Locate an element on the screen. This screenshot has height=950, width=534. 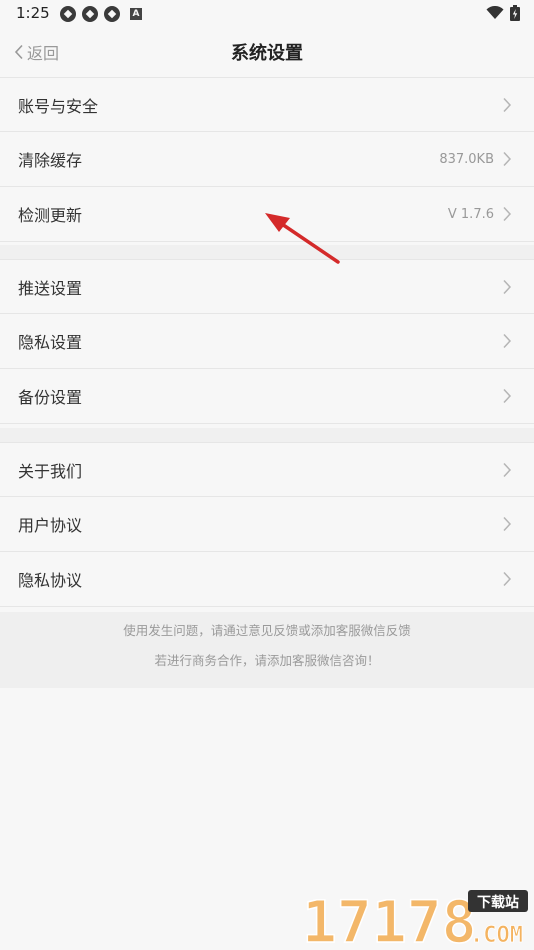
chevron-left-icon is located at coordinates (18, 52).